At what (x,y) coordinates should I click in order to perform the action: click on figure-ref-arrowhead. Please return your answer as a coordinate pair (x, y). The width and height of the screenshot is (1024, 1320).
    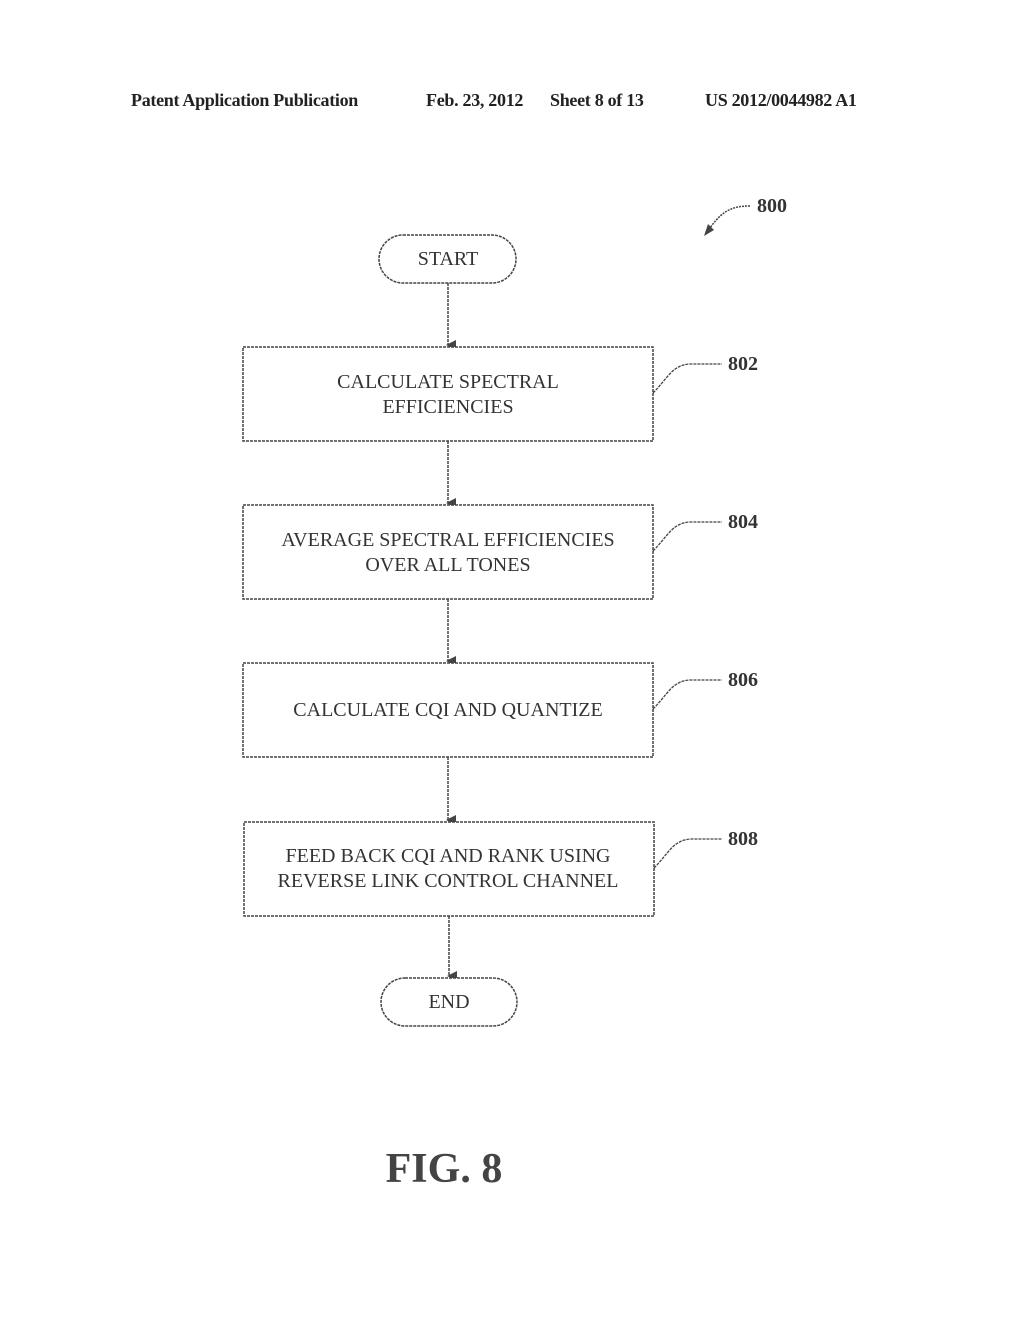
    Looking at the image, I should click on (709, 230).